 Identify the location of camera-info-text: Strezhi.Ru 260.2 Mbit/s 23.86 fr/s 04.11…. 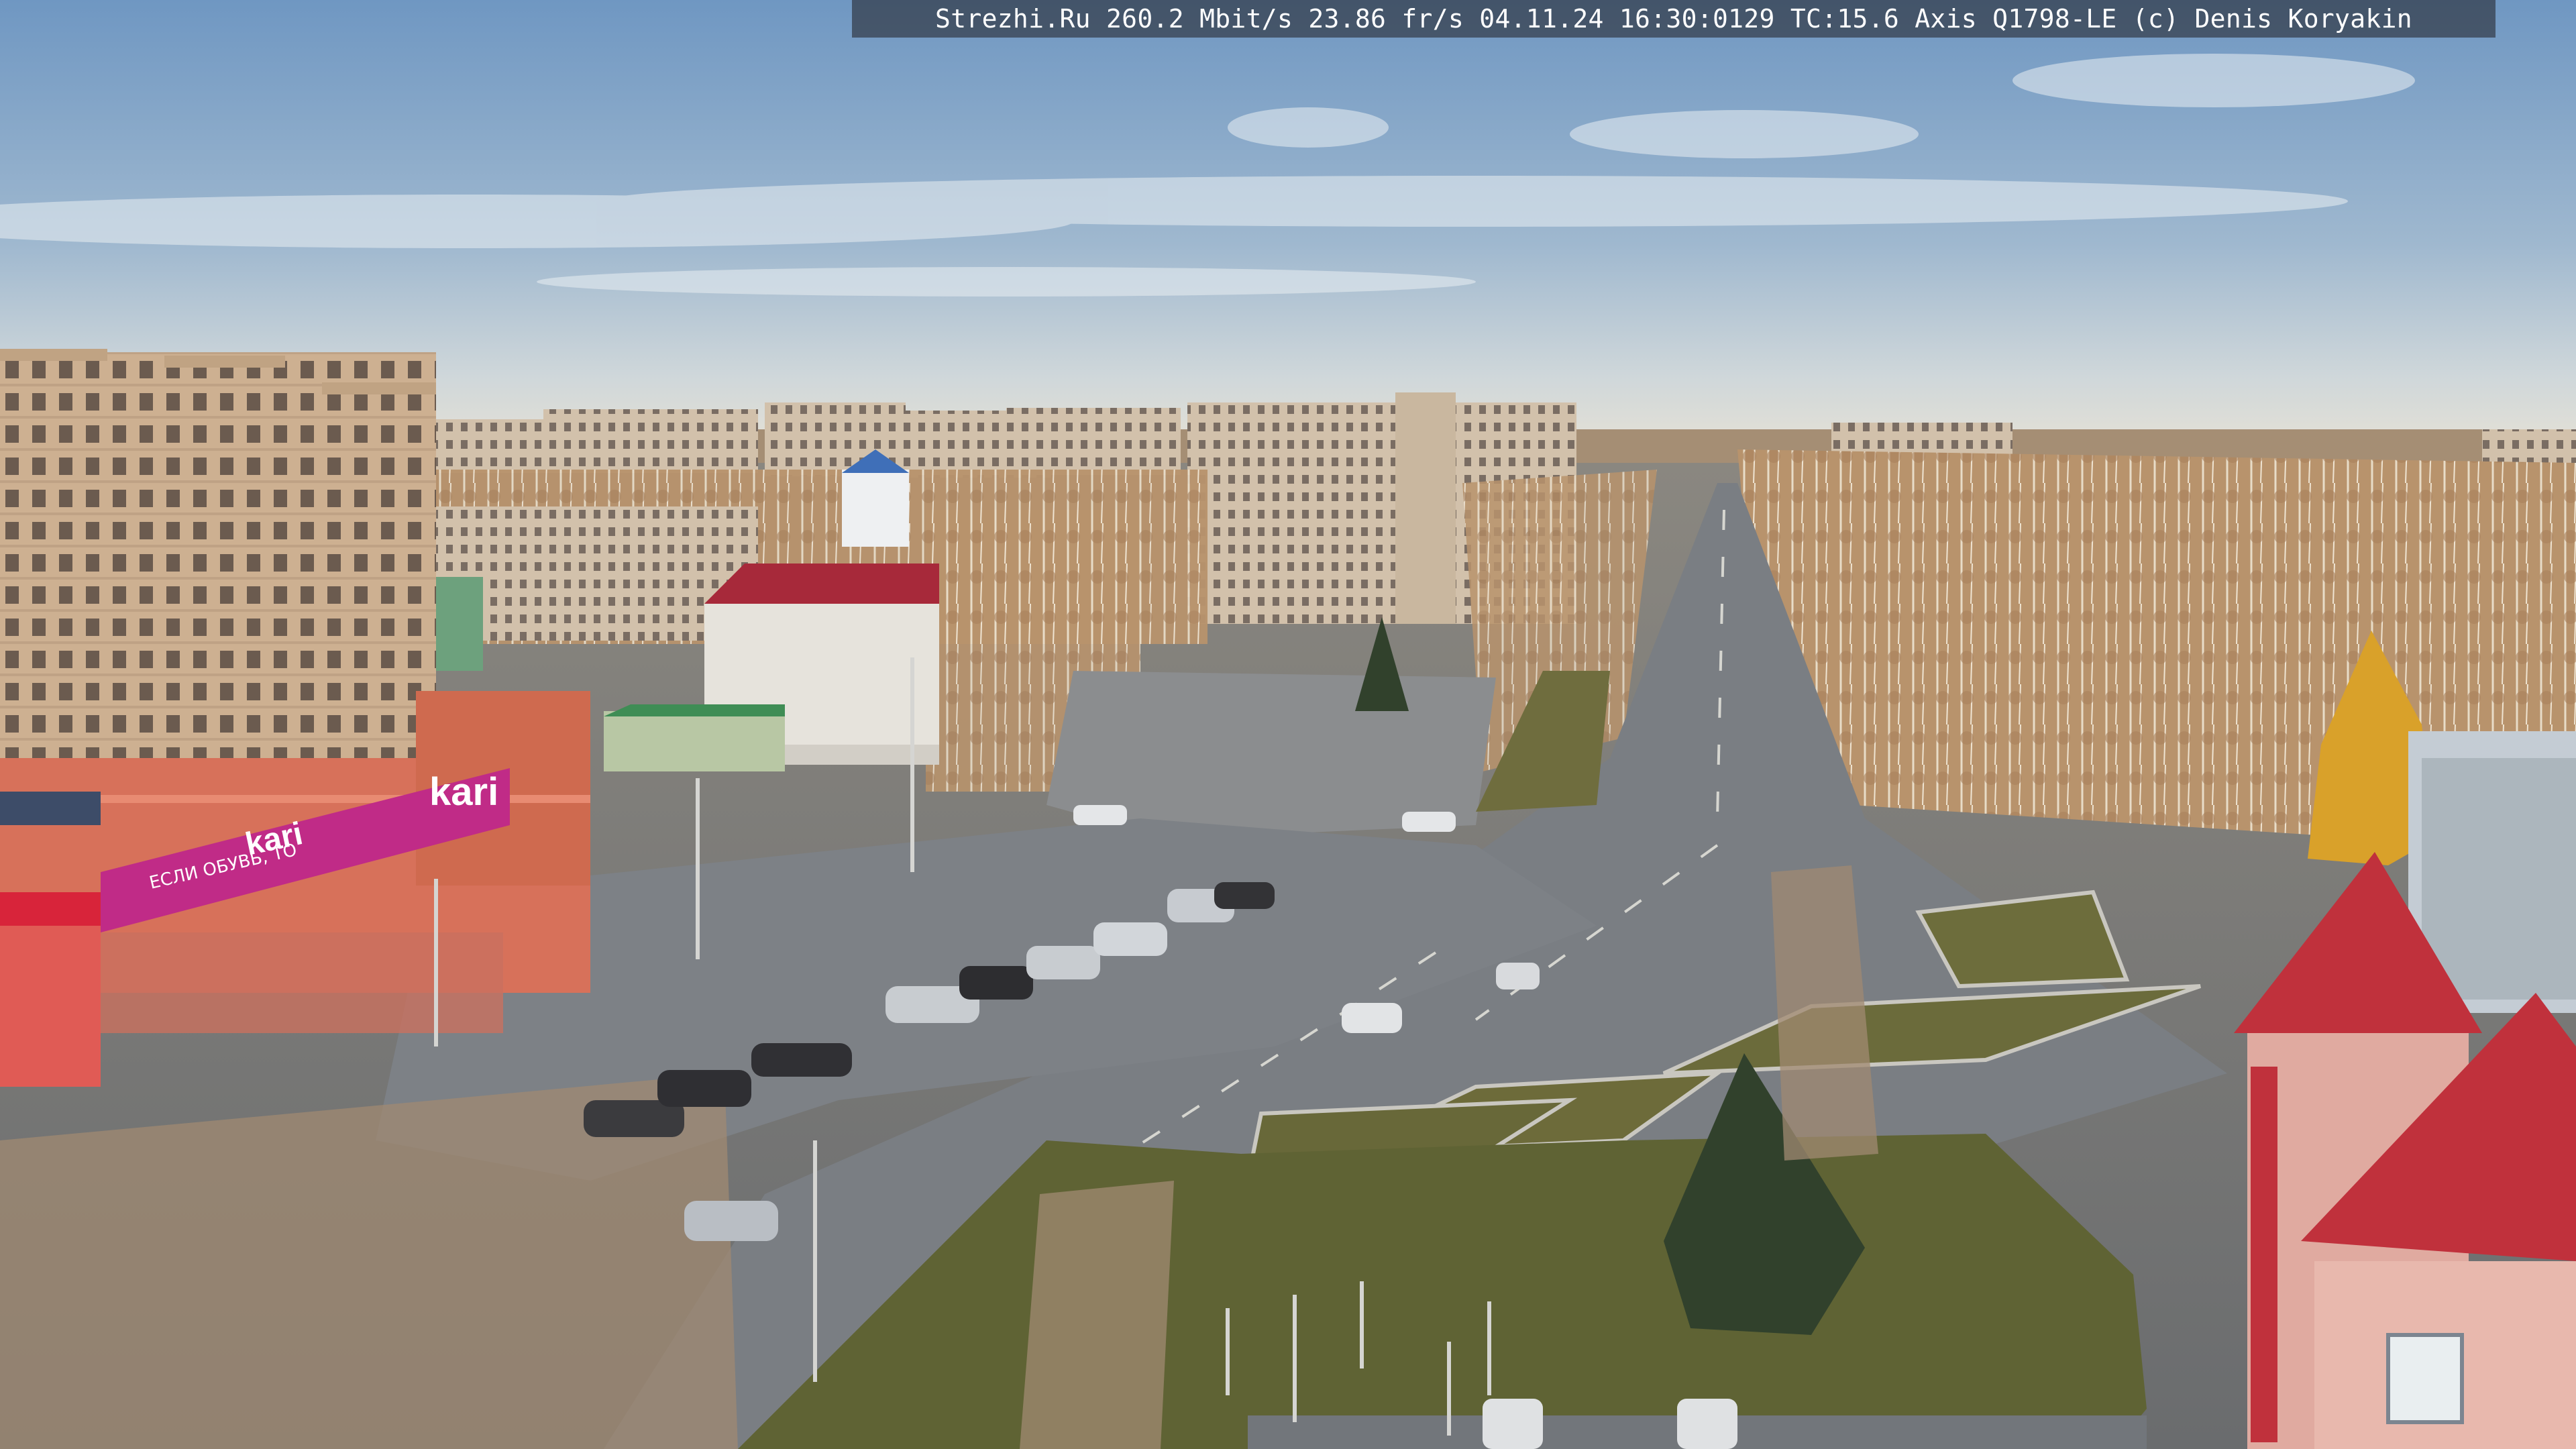
(1673, 19).